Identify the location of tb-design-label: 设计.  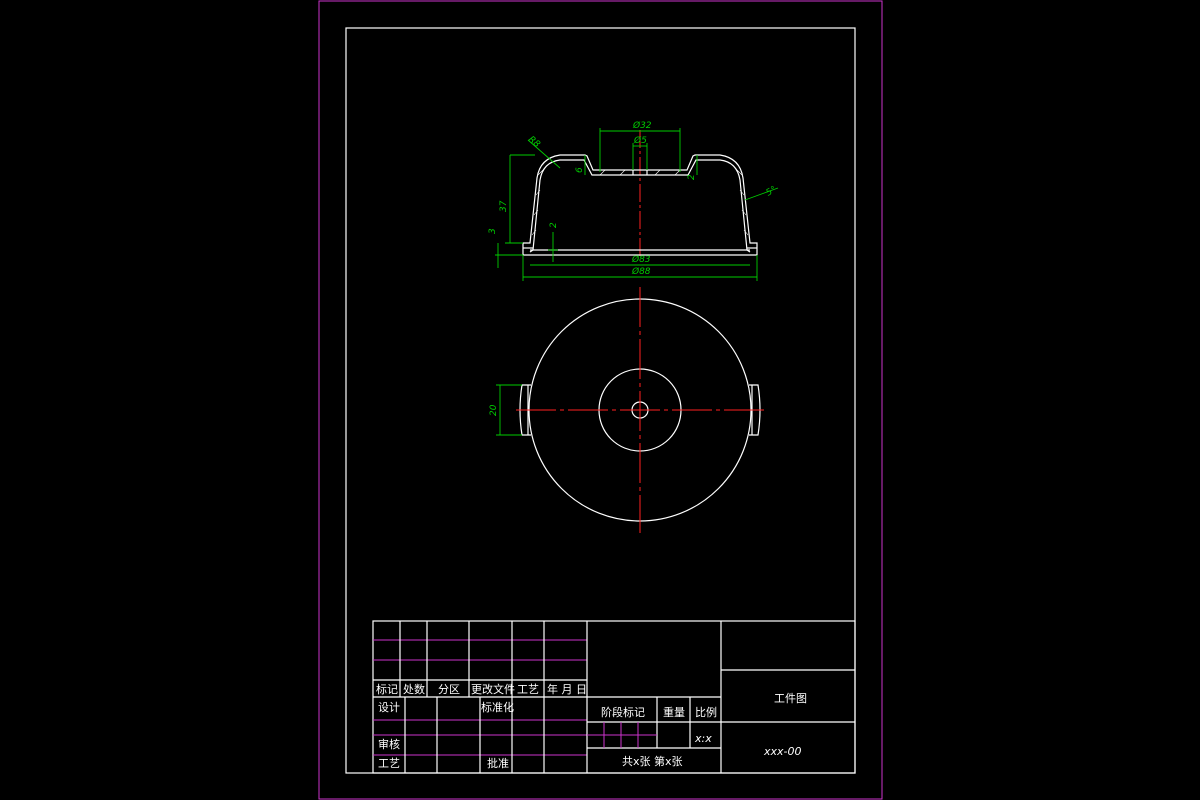
(389, 707).